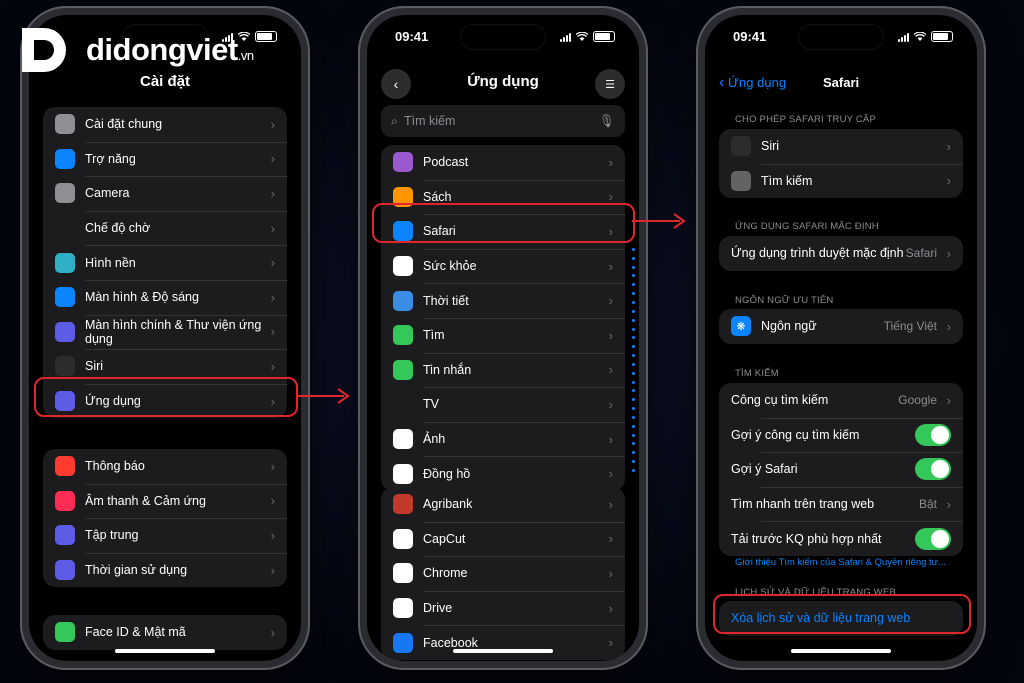  I want to click on chrome-icon, so click(403, 573).